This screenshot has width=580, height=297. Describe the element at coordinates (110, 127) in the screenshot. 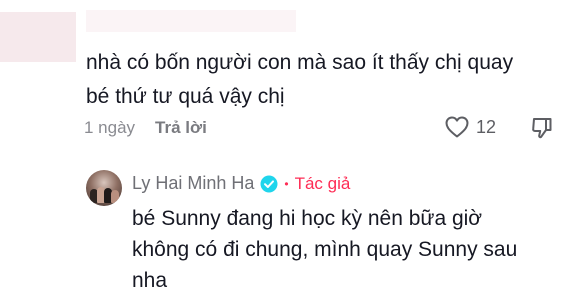

I see `comment-timestamp: 1 ngày` at that location.